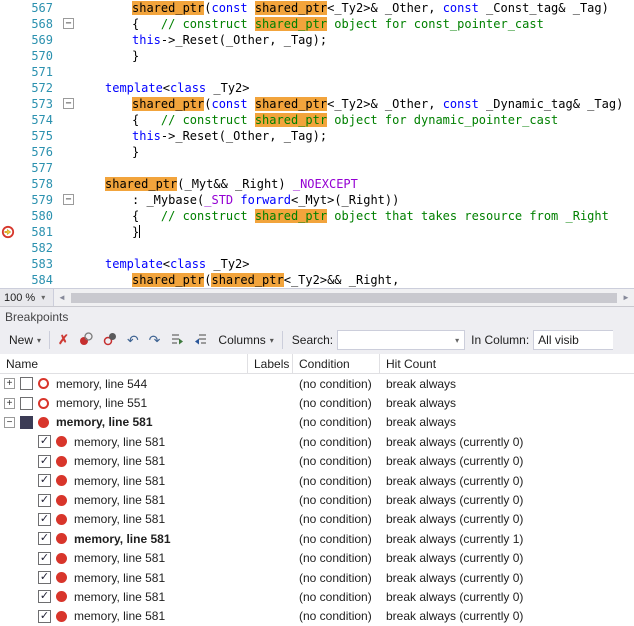 This screenshot has height=626, width=634. I want to click on import-breakpoints-button, so click(201, 340).